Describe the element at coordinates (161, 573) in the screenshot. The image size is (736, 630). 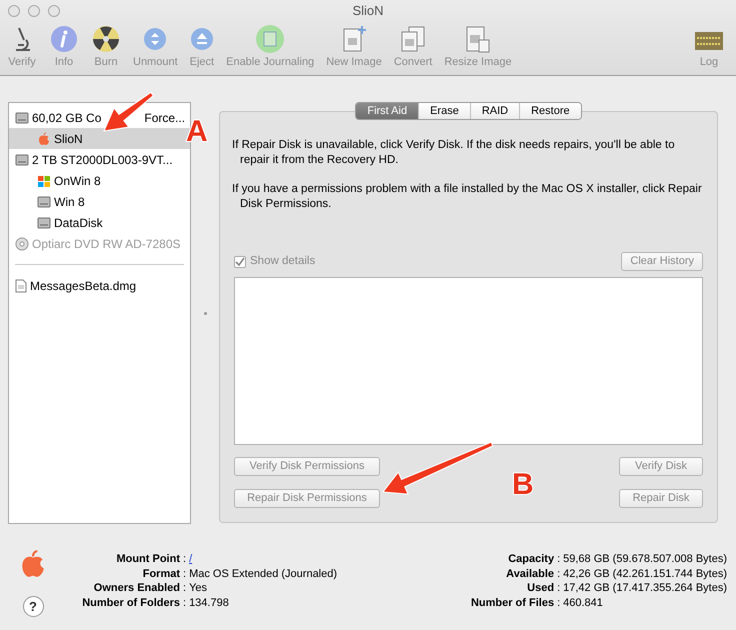
I see `info-label: Format` at that location.